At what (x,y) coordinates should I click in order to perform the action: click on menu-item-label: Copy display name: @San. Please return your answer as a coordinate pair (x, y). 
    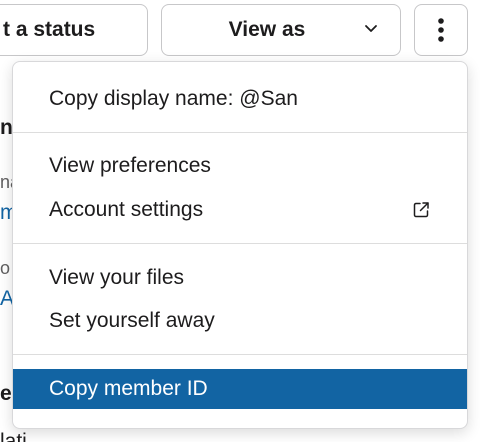
    Looking at the image, I should click on (173, 98).